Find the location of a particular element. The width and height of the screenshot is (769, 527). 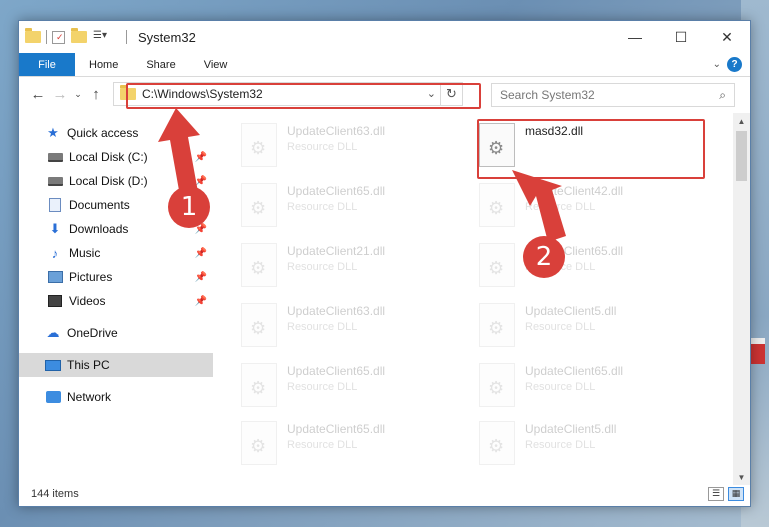

address-dropdown-chevron-icon: ⌄ is located at coordinates (431, 93).